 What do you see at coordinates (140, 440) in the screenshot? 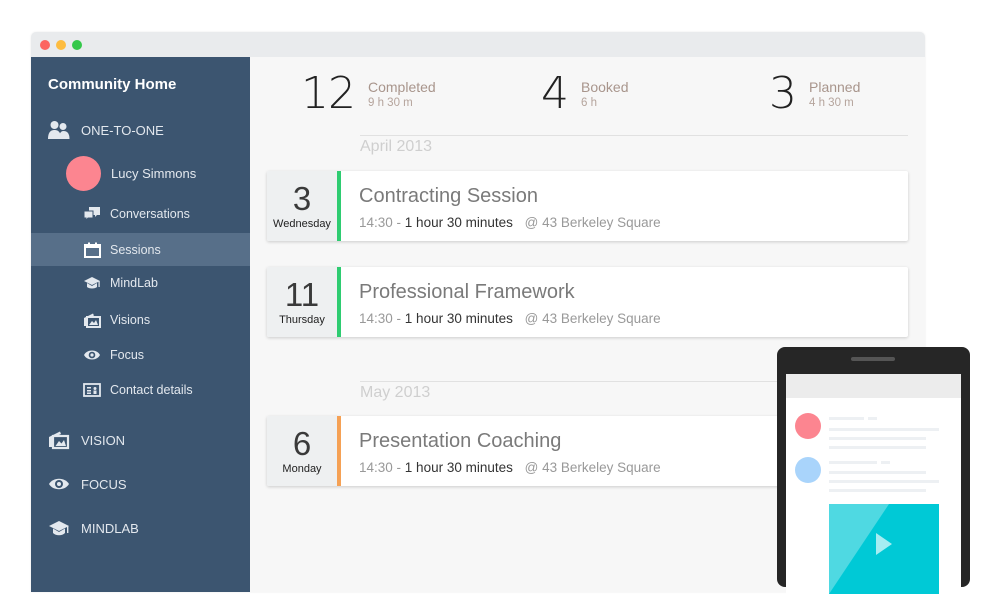
I see `sidebar-item-vision: VISION` at bounding box center [140, 440].